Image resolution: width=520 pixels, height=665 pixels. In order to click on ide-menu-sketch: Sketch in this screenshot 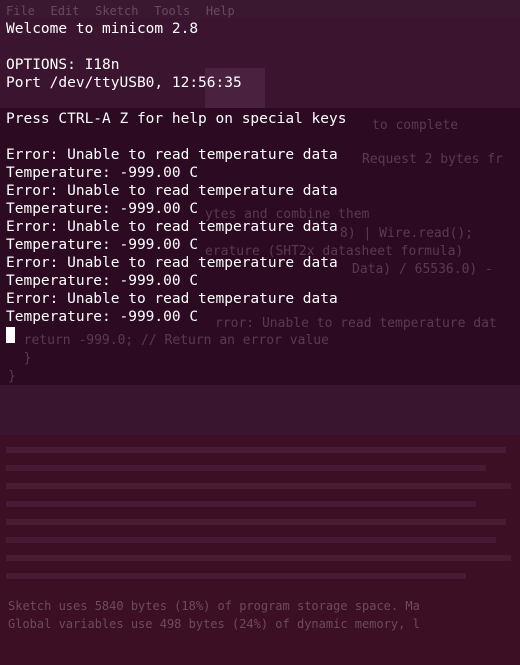, I will do `click(116, 11)`.